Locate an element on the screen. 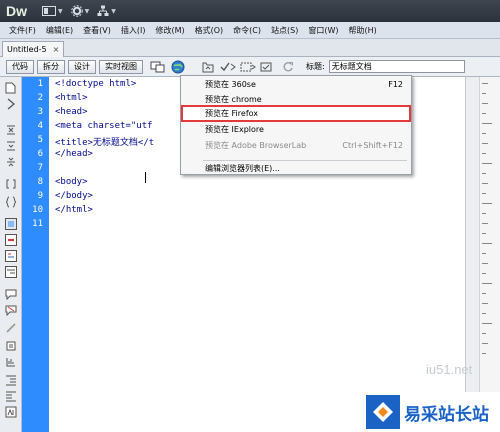 The height and width of the screenshot is (432, 500). select-parent-tag-icon is located at coordinates (10, 183).